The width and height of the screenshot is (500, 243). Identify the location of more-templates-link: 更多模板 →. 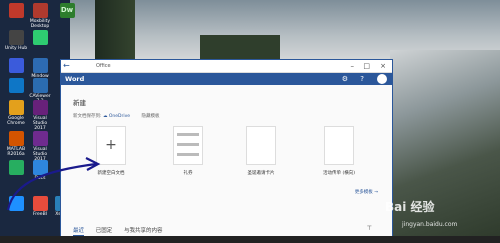
(366, 192).